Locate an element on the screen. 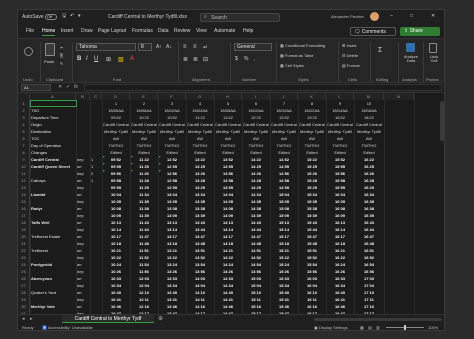 The image size is (474, 339). cell-d26: 10 33 is located at coordinates (116, 278).